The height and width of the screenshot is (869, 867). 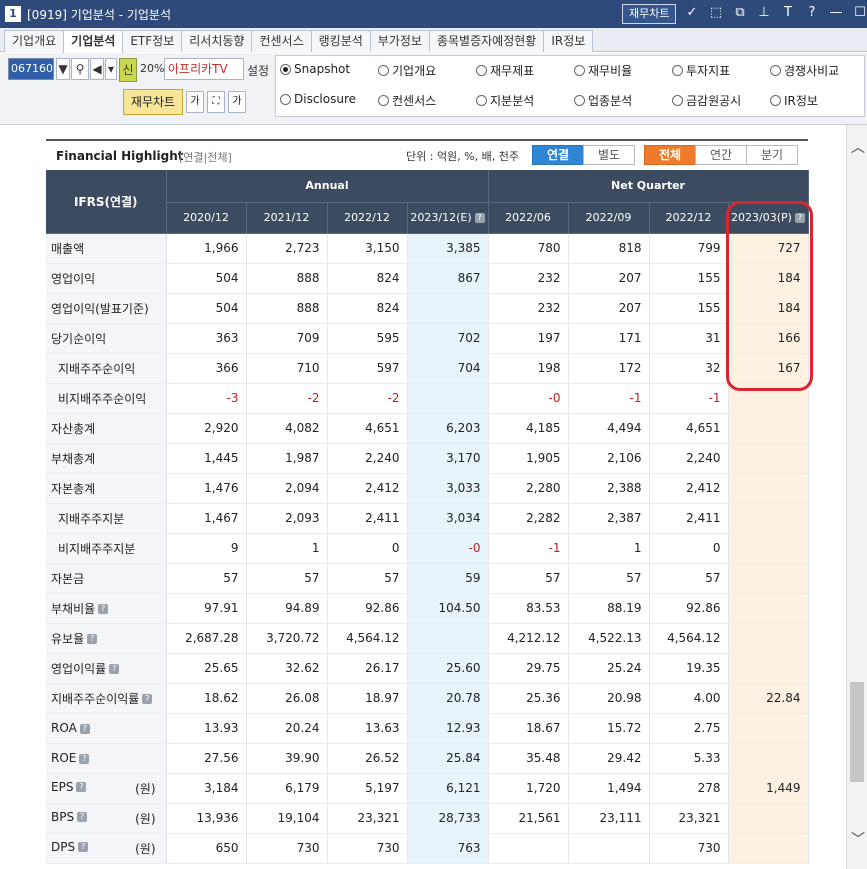 I want to click on code-dropdown-icon: ▼, so click(x=63, y=69).